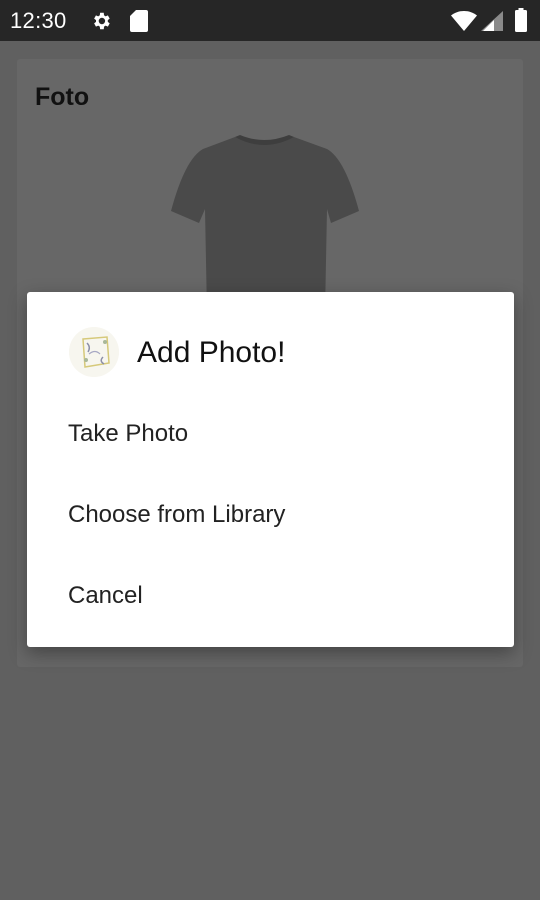  I want to click on dialog-title: Add Photo!, so click(211, 352).